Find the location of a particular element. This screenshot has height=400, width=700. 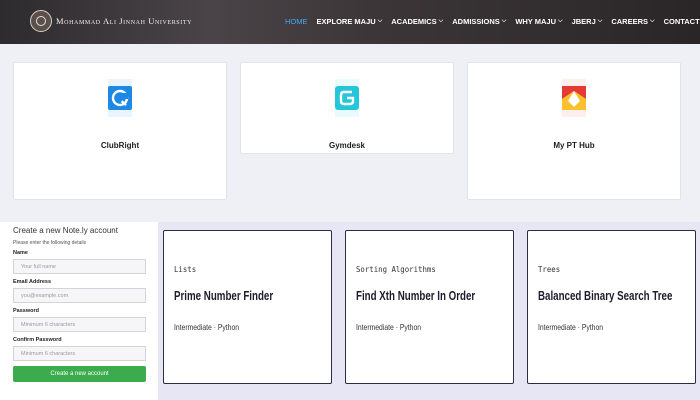

password-label: Password is located at coordinates (26, 311).